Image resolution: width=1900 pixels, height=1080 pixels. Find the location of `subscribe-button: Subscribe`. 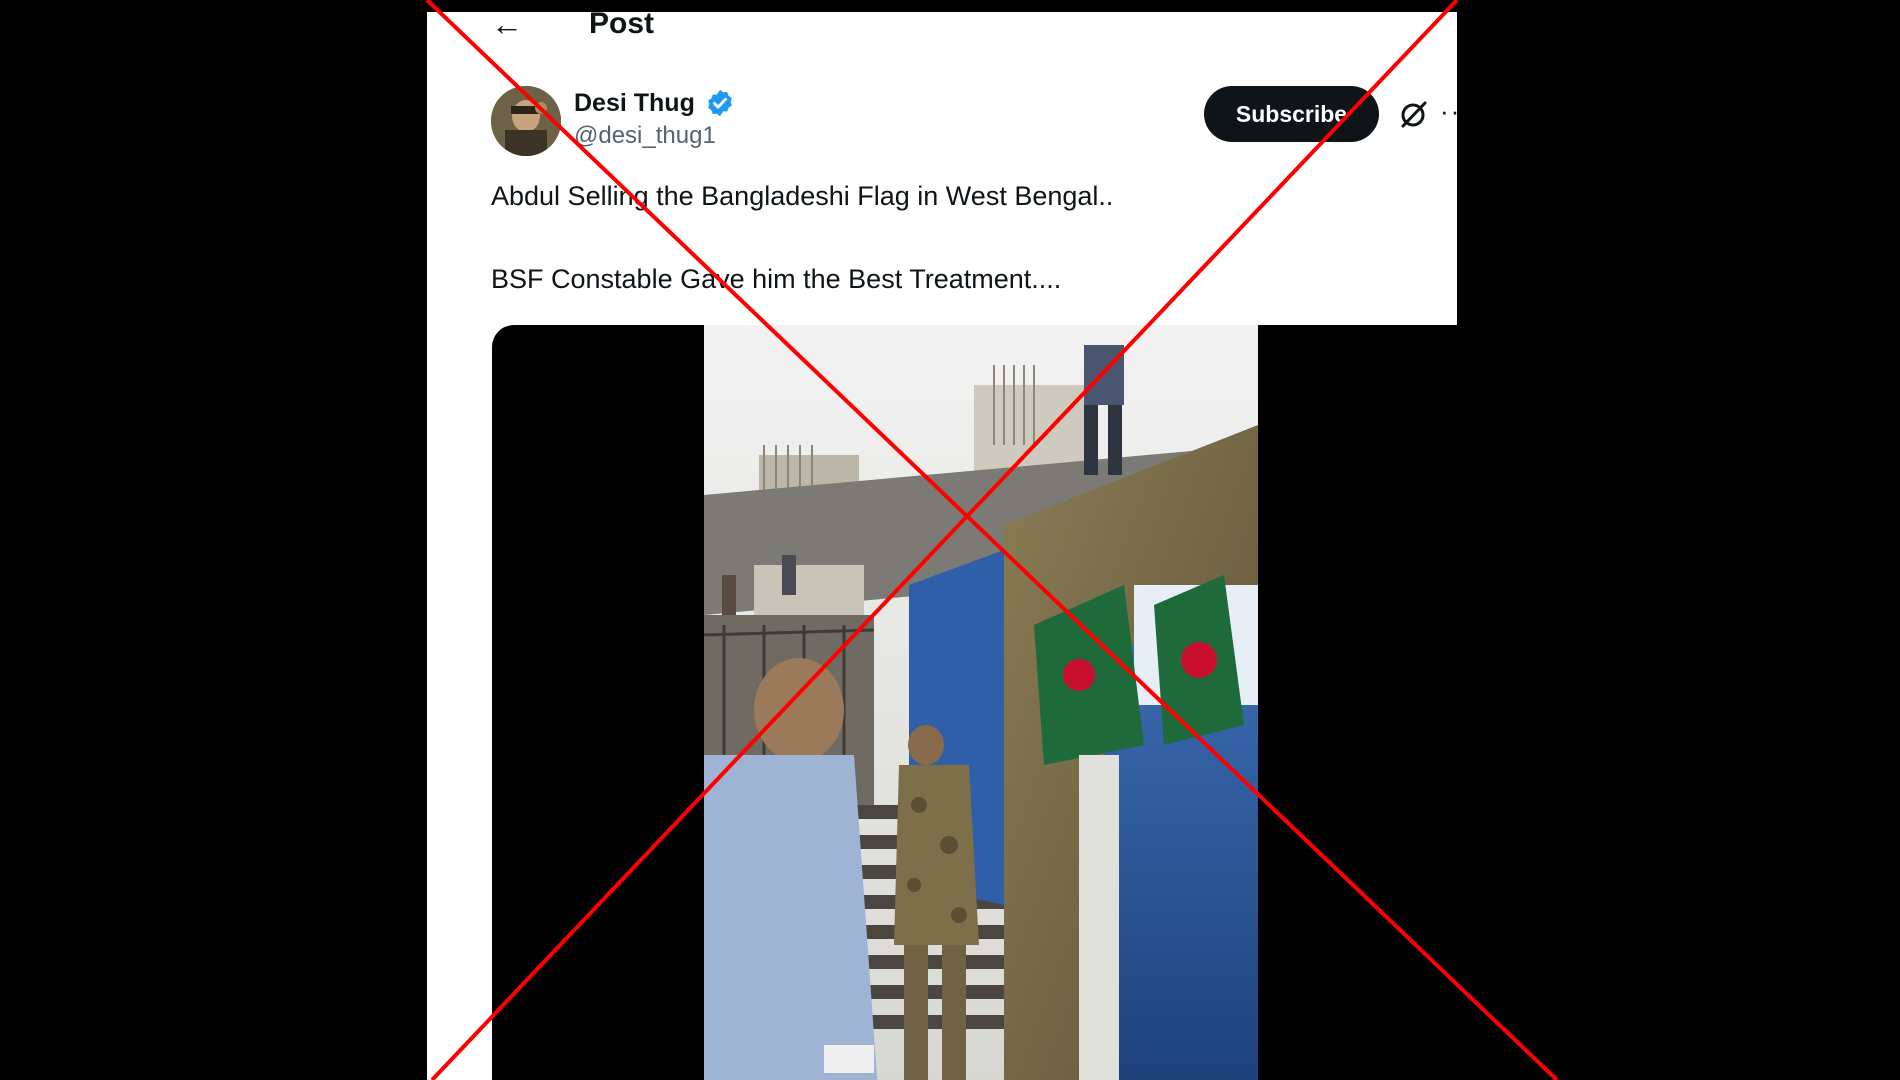

subscribe-button: Subscribe is located at coordinates (1291, 114).